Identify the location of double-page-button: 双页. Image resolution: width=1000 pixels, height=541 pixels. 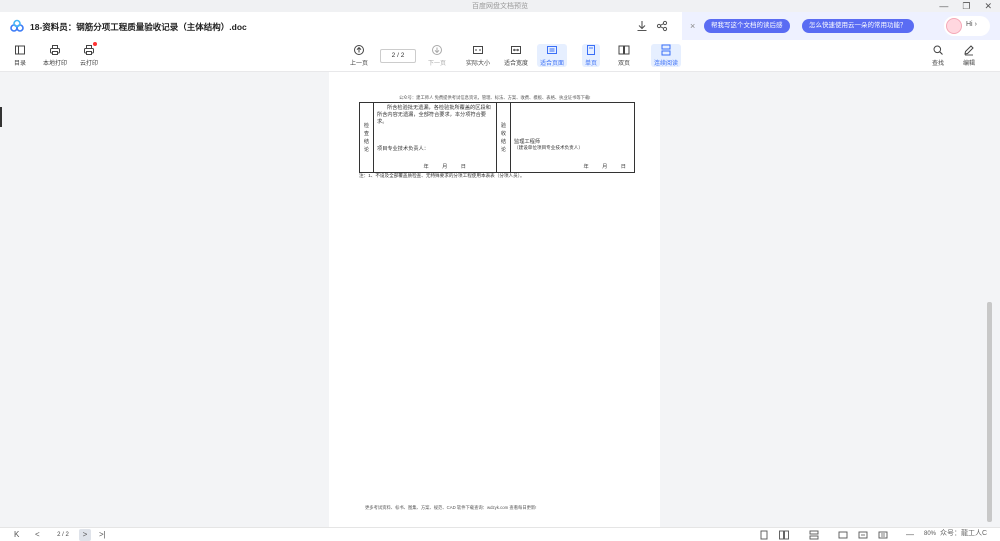
(624, 55).